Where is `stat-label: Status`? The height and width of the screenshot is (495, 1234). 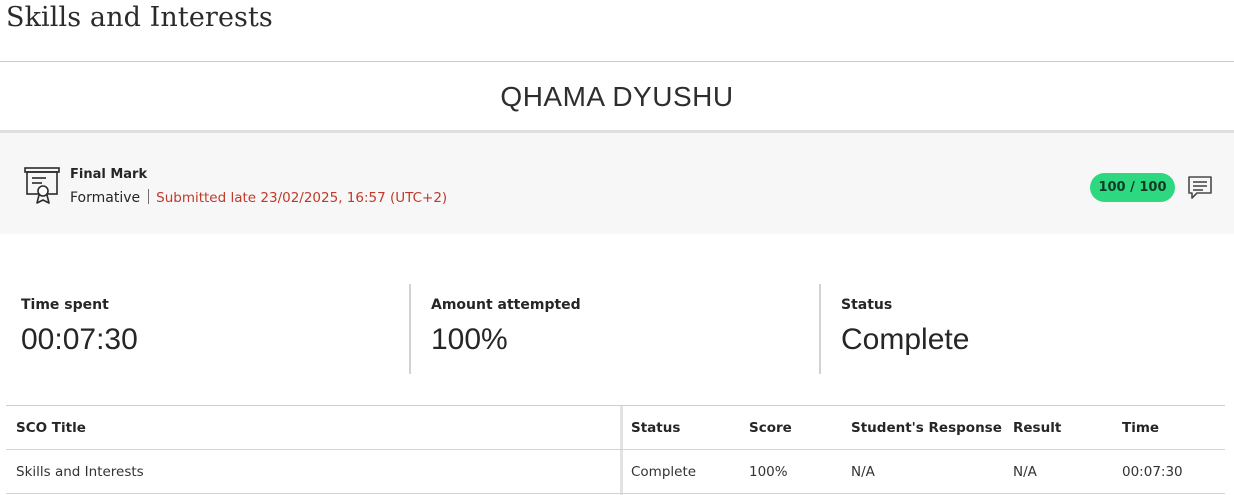 stat-label: Status is located at coordinates (867, 305).